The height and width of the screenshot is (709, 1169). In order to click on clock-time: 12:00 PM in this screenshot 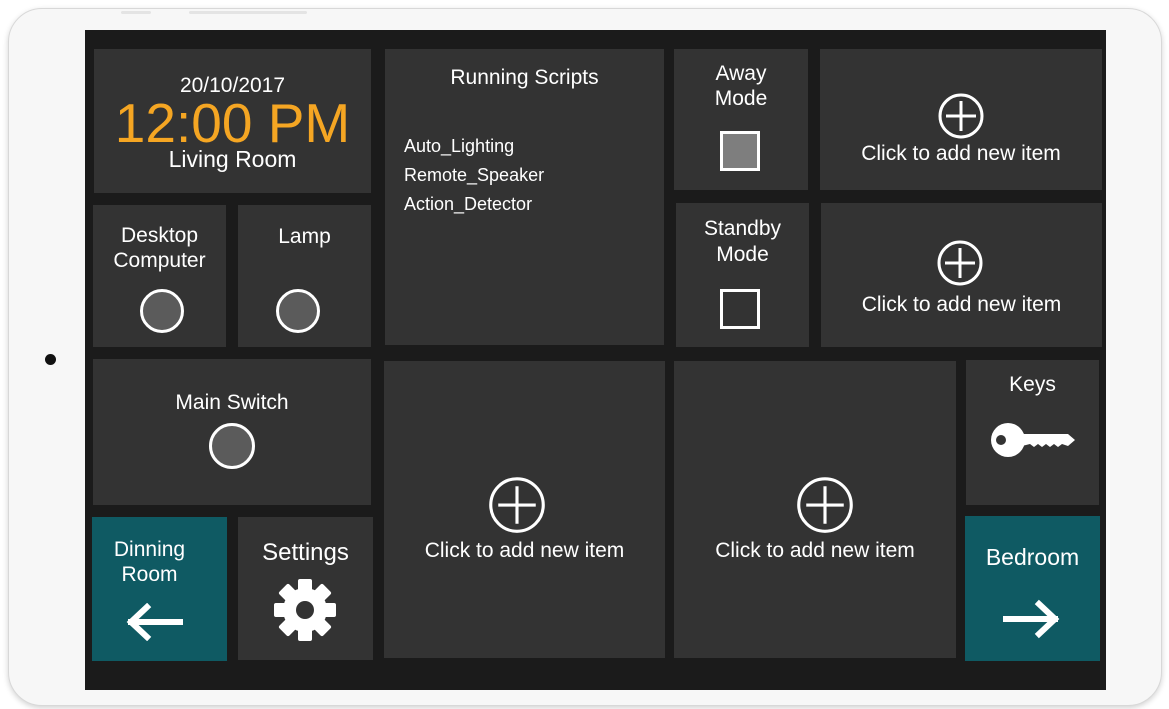, I will do `click(232, 123)`.